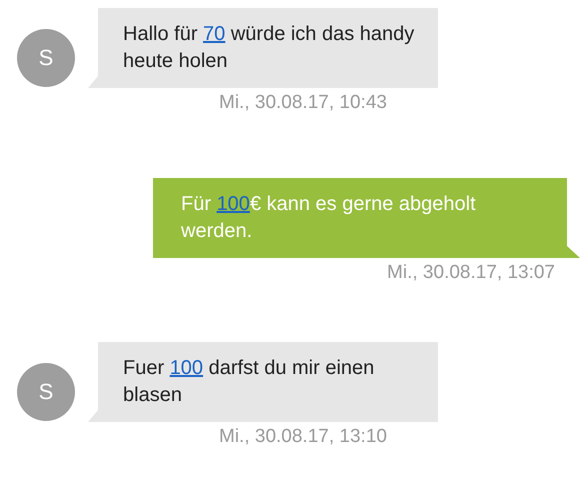 This screenshot has width=582, height=482. I want to click on timestamp: Mi., 30.08.17, 13:07, so click(471, 273).